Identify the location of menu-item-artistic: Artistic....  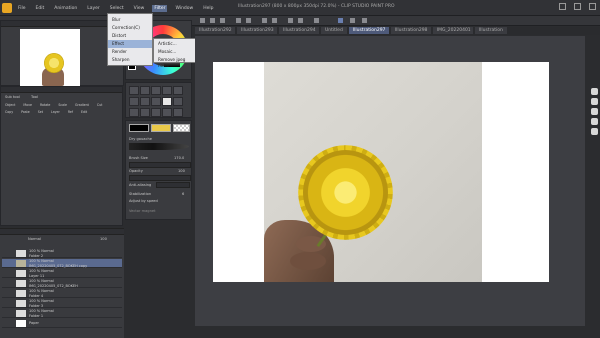
(177, 44).